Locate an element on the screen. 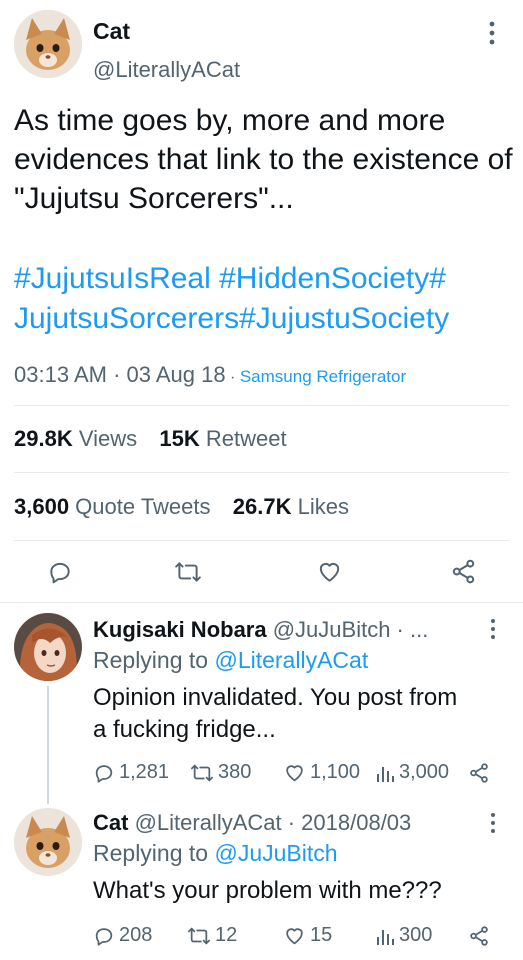 This screenshot has width=523, height=960. quotes-link: 3,600 Quote Tweets is located at coordinates (112, 506).